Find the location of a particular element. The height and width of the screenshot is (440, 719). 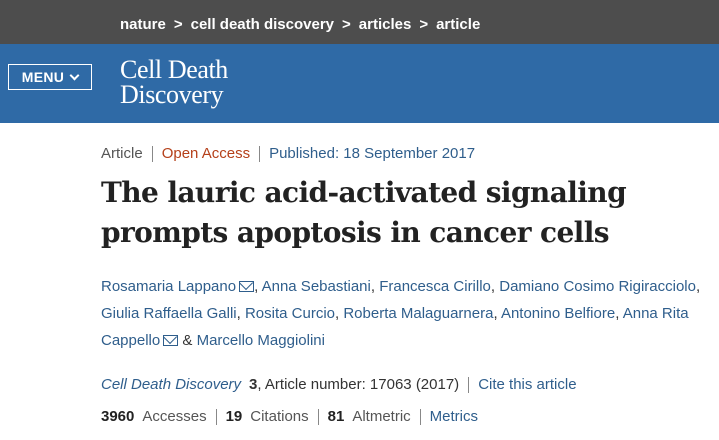

citations-label: Citations is located at coordinates (279, 416).